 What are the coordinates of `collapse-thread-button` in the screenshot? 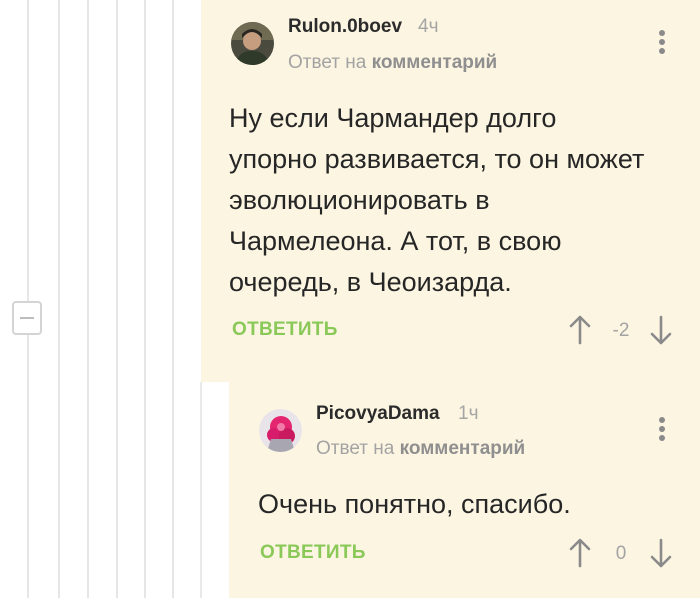 It's located at (27, 318).